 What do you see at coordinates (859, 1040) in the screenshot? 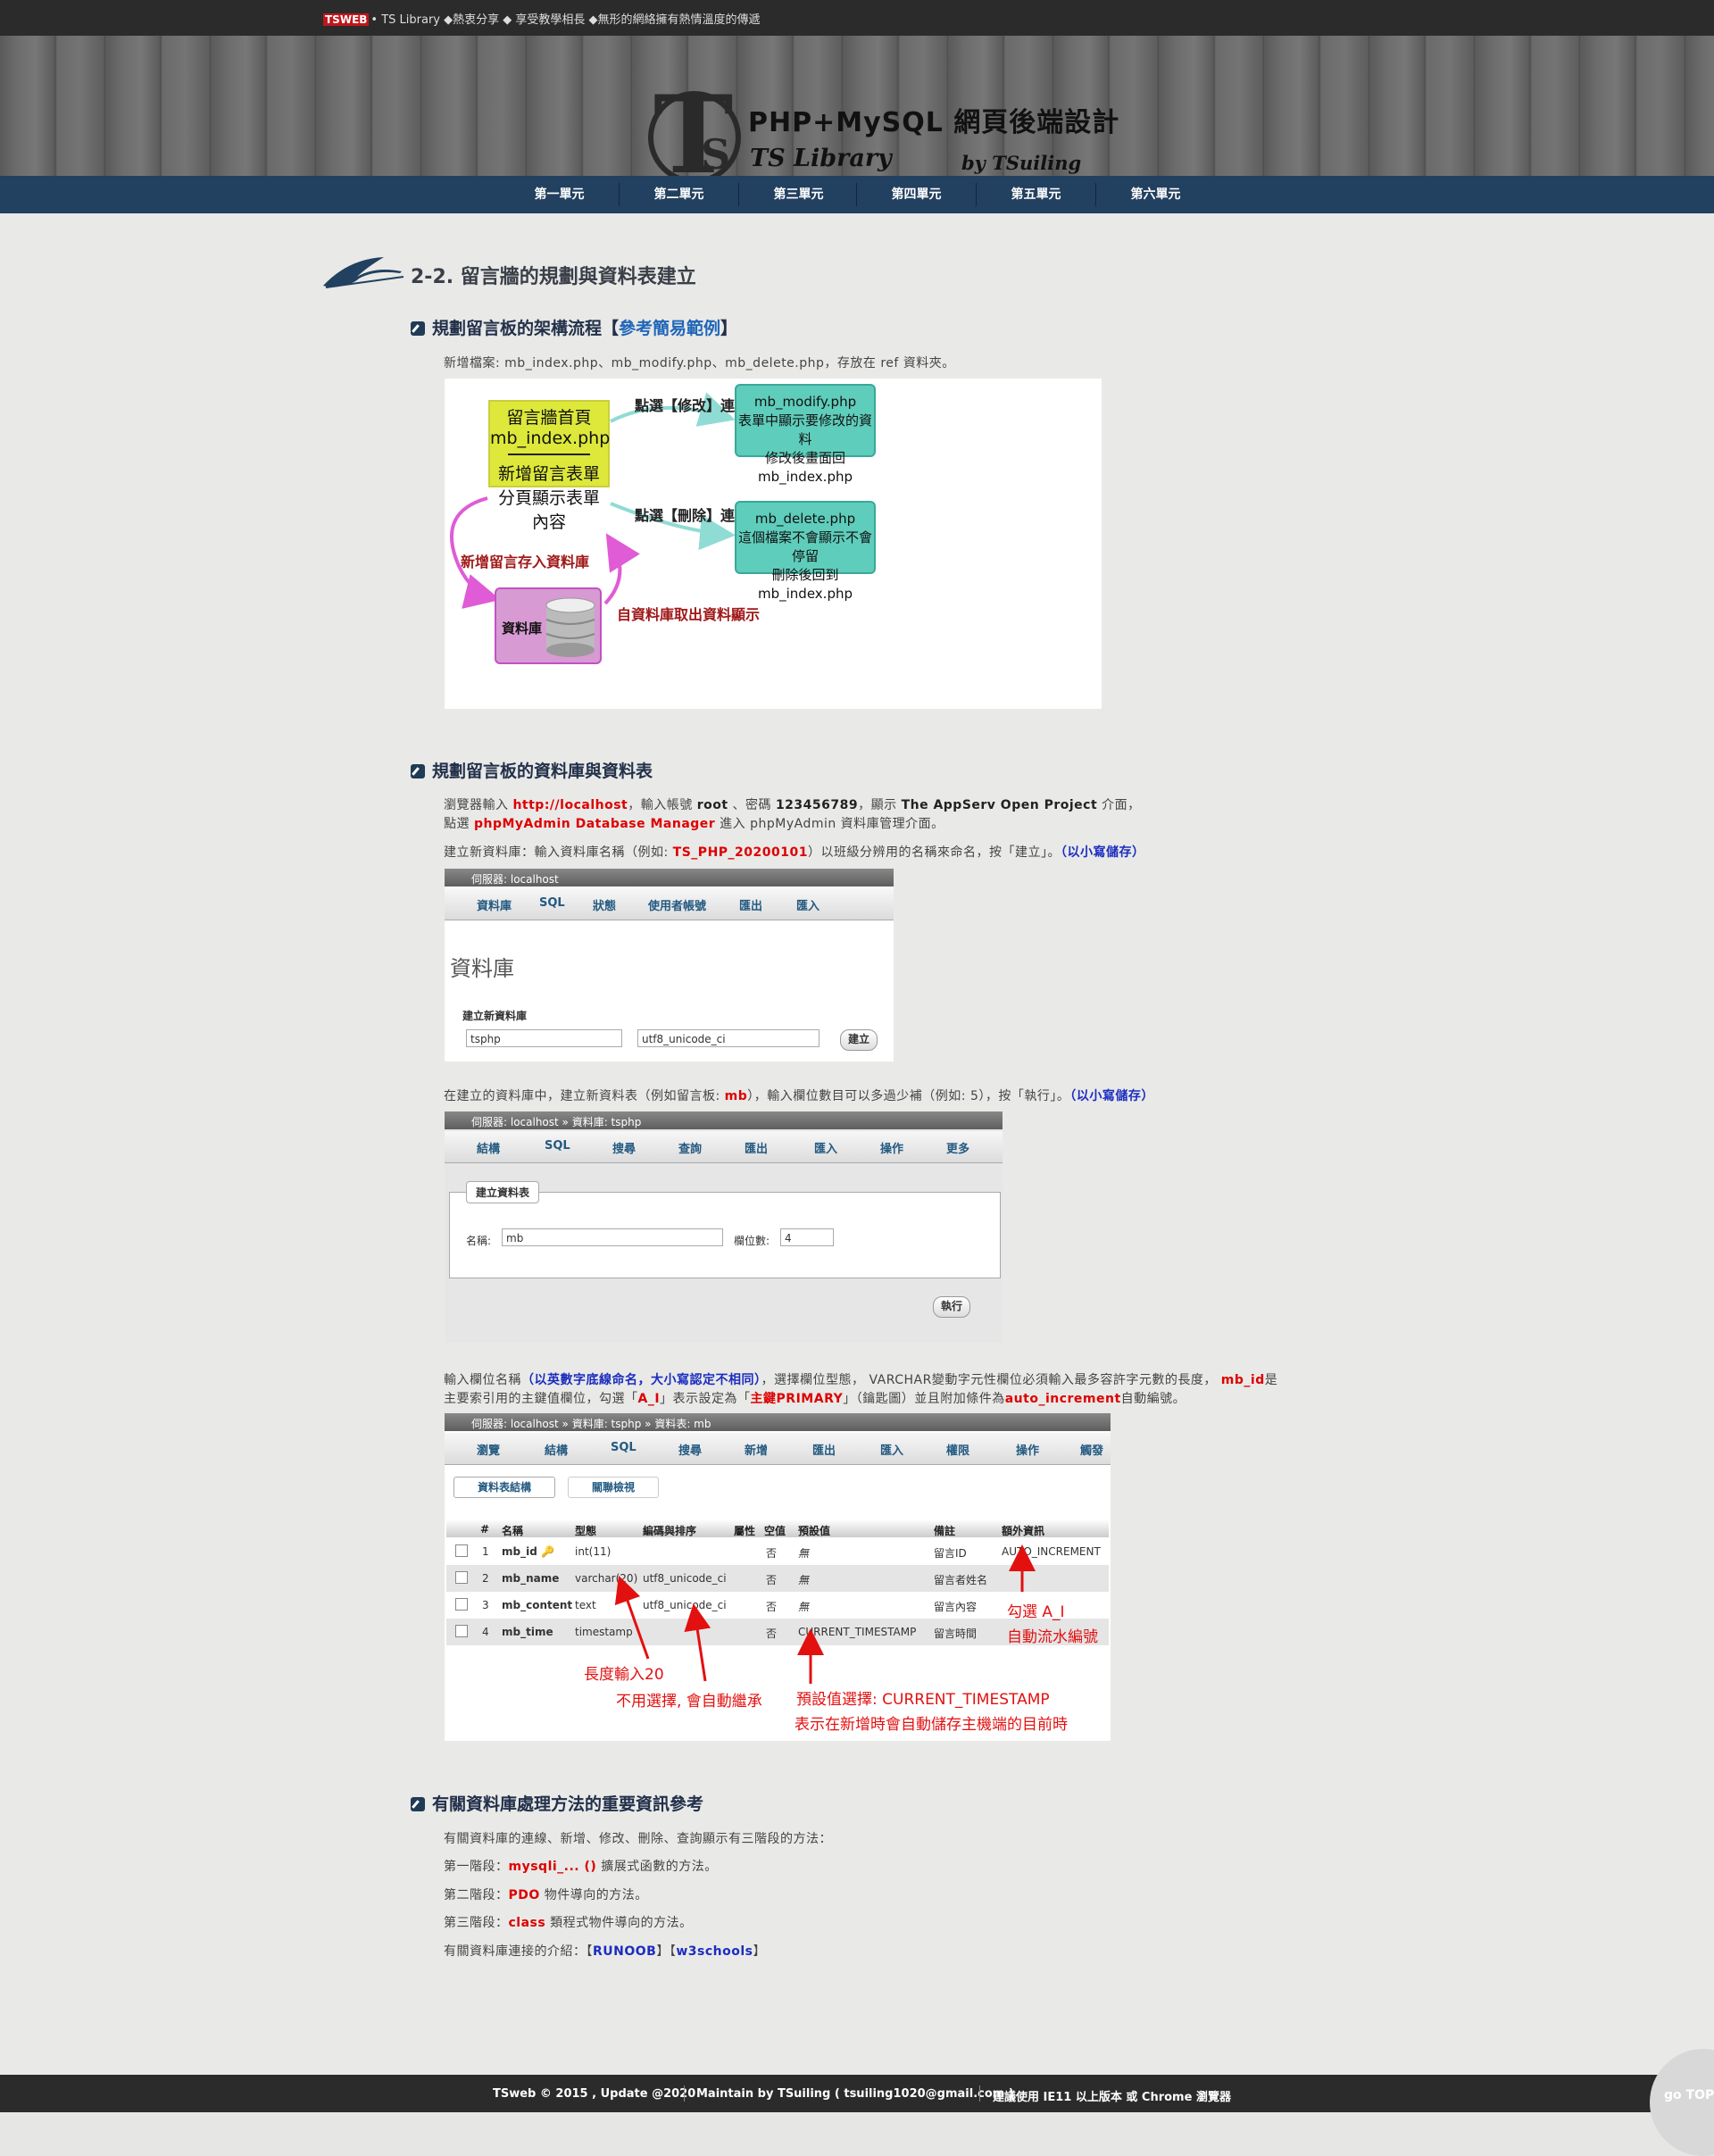
I see `create-button: 建立` at bounding box center [859, 1040].